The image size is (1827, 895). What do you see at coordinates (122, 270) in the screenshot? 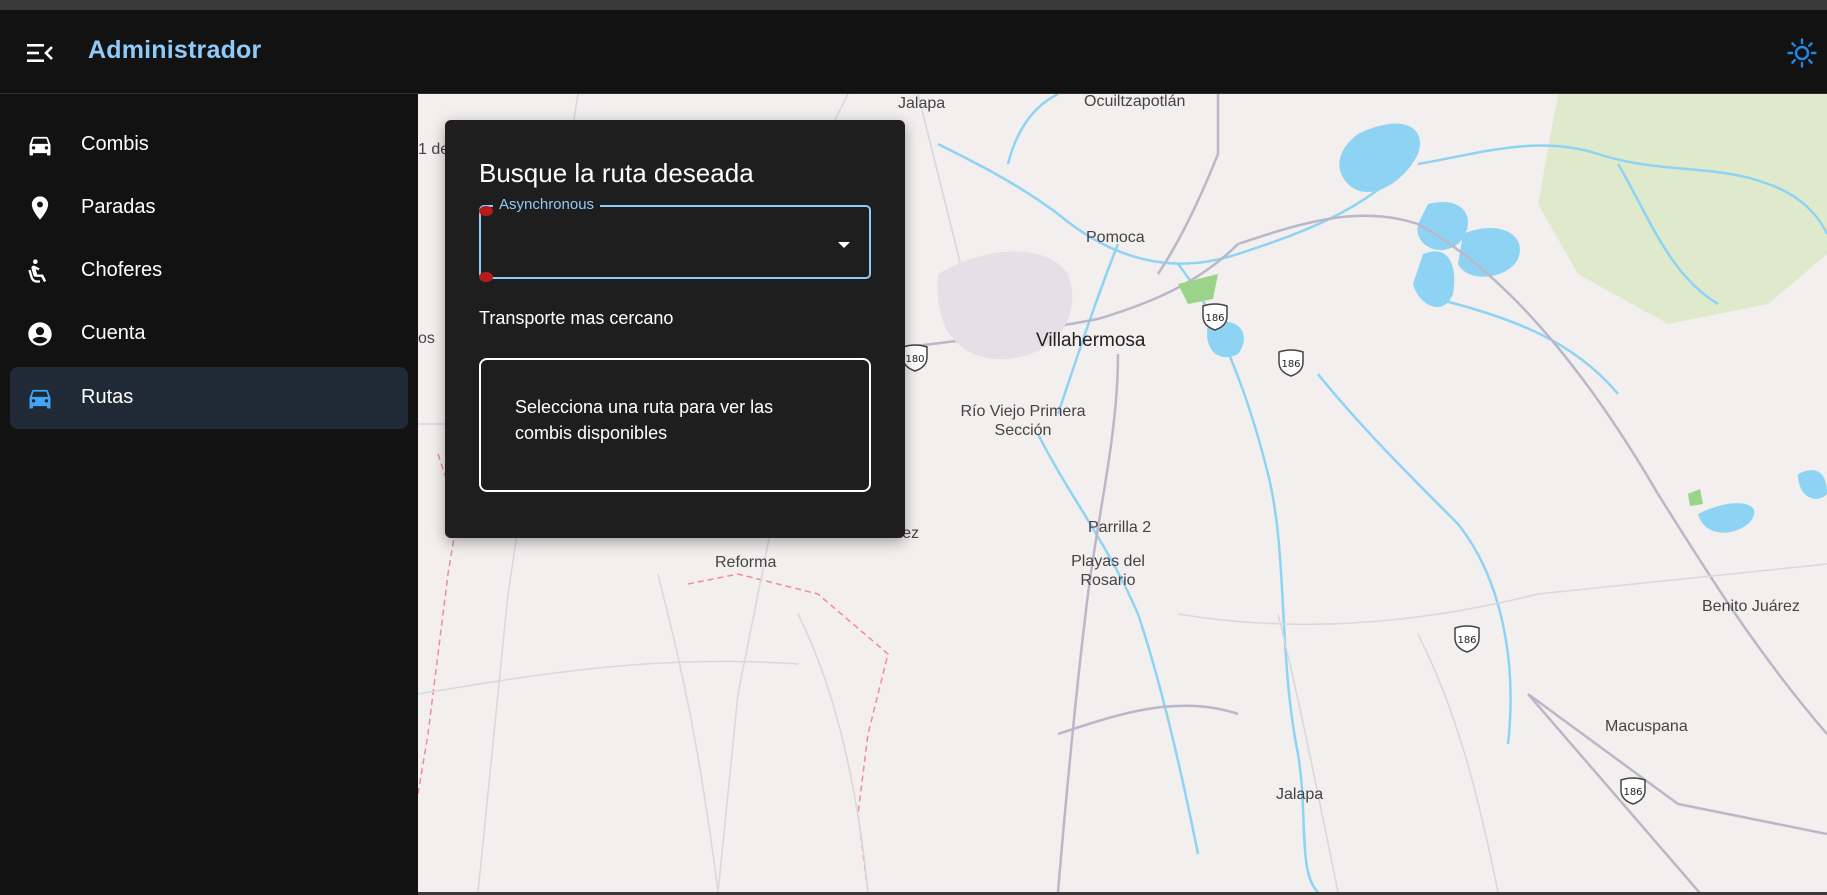
I see `sidebar-item-label: Choferes` at bounding box center [122, 270].